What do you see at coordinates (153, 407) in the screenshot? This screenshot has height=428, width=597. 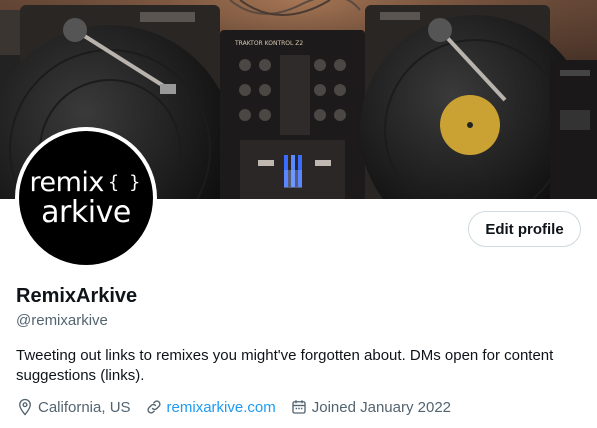 I see `link-icon` at bounding box center [153, 407].